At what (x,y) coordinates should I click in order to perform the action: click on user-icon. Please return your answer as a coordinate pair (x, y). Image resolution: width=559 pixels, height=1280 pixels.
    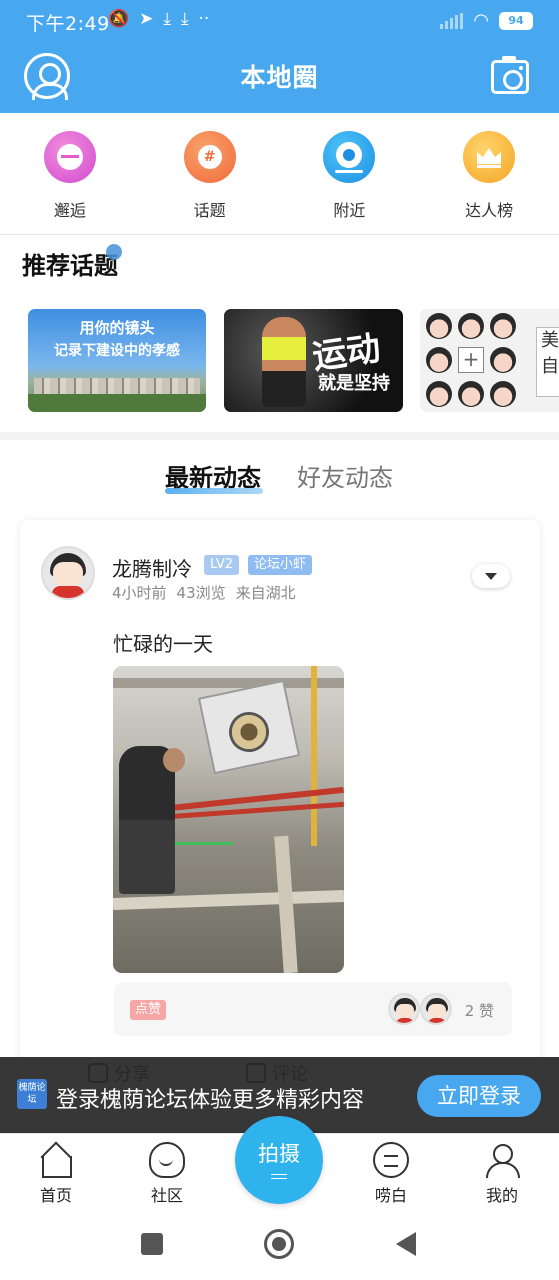
    Looking at the image, I should click on (502, 1160).